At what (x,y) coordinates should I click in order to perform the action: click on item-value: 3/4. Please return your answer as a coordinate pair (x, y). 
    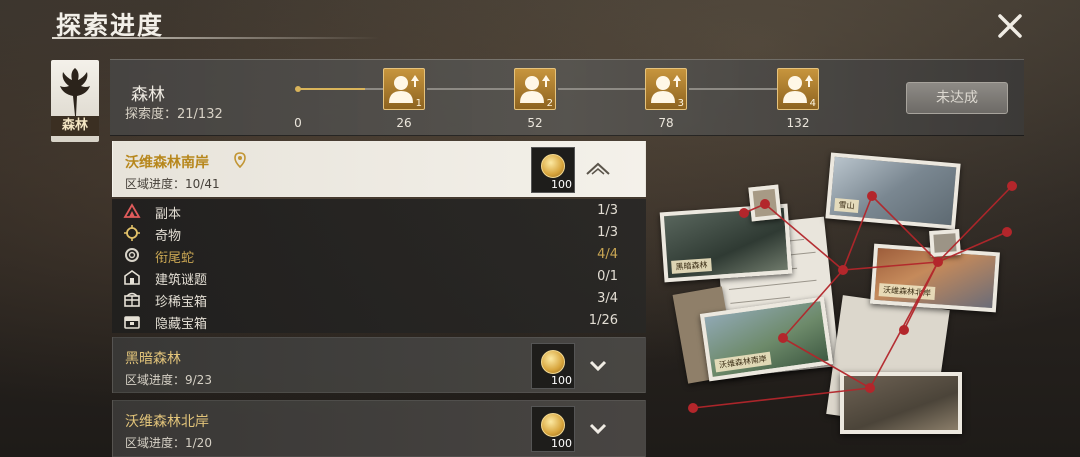
    Looking at the image, I should click on (607, 298).